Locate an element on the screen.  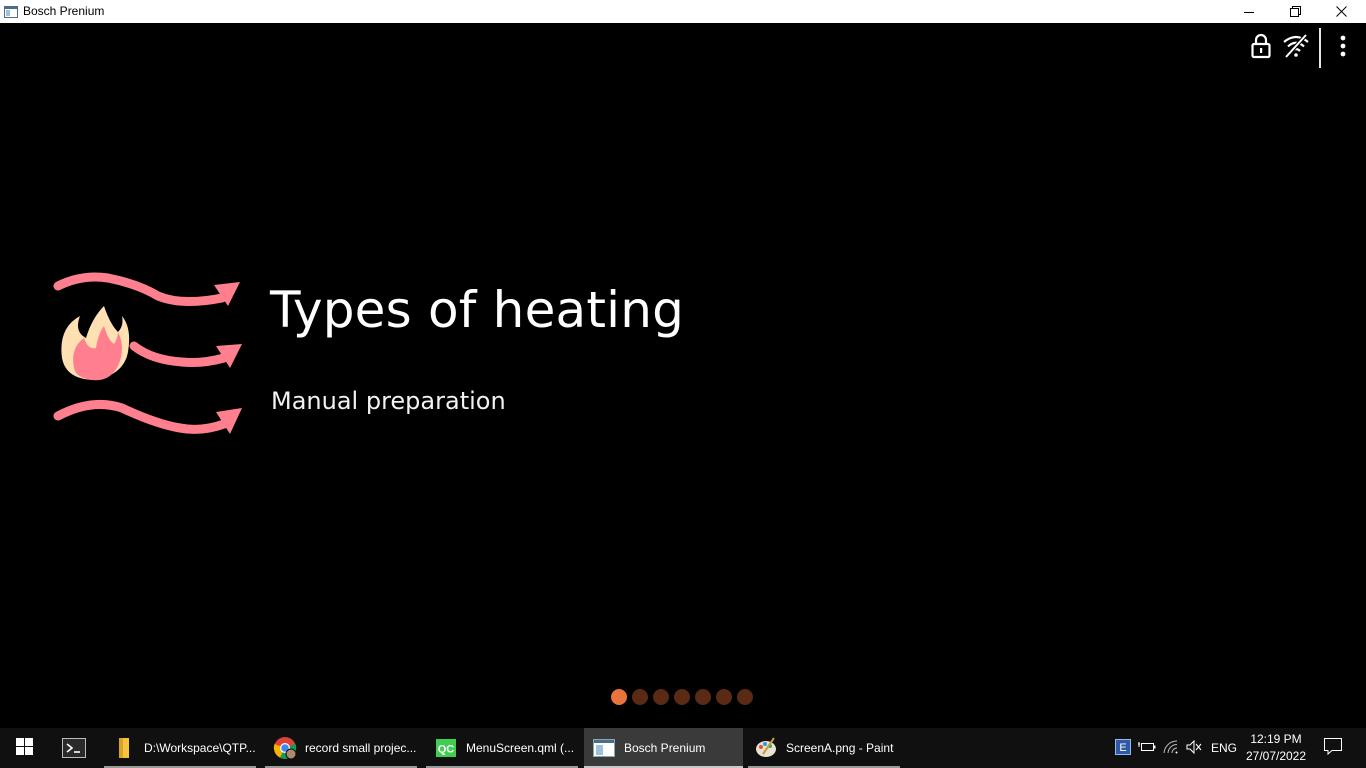
svg-text: E is located at coordinates (1122, 748).